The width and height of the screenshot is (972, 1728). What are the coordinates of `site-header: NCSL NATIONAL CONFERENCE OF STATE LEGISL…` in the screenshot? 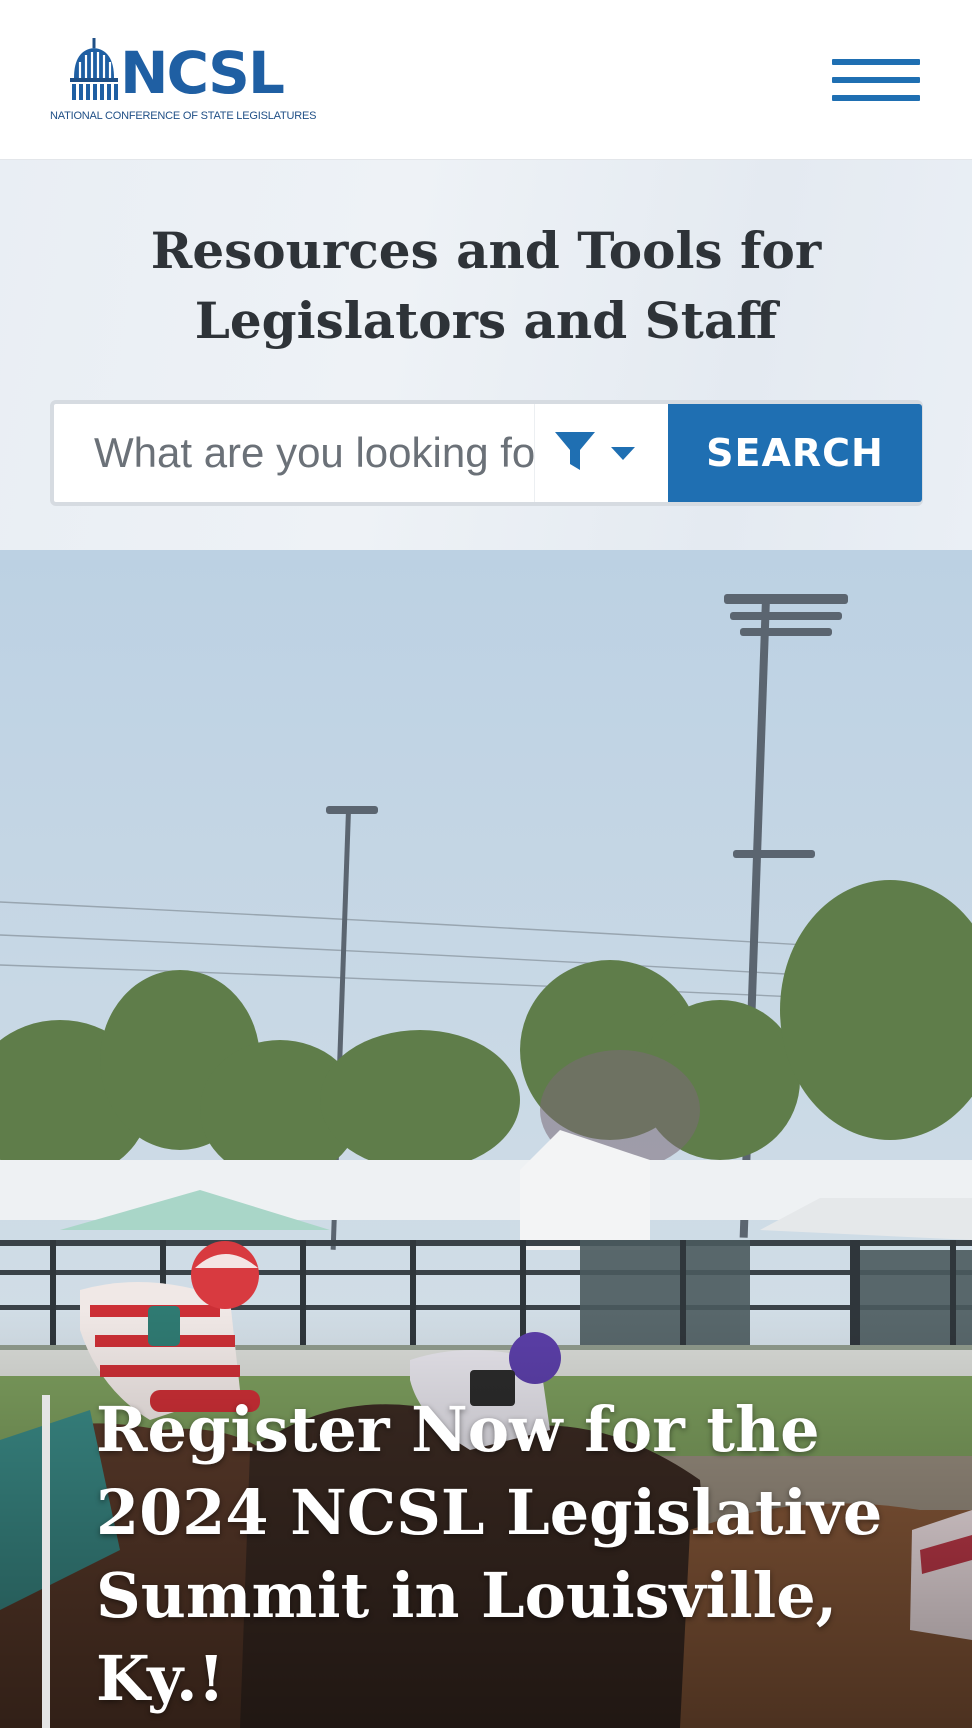 It's located at (486, 80).